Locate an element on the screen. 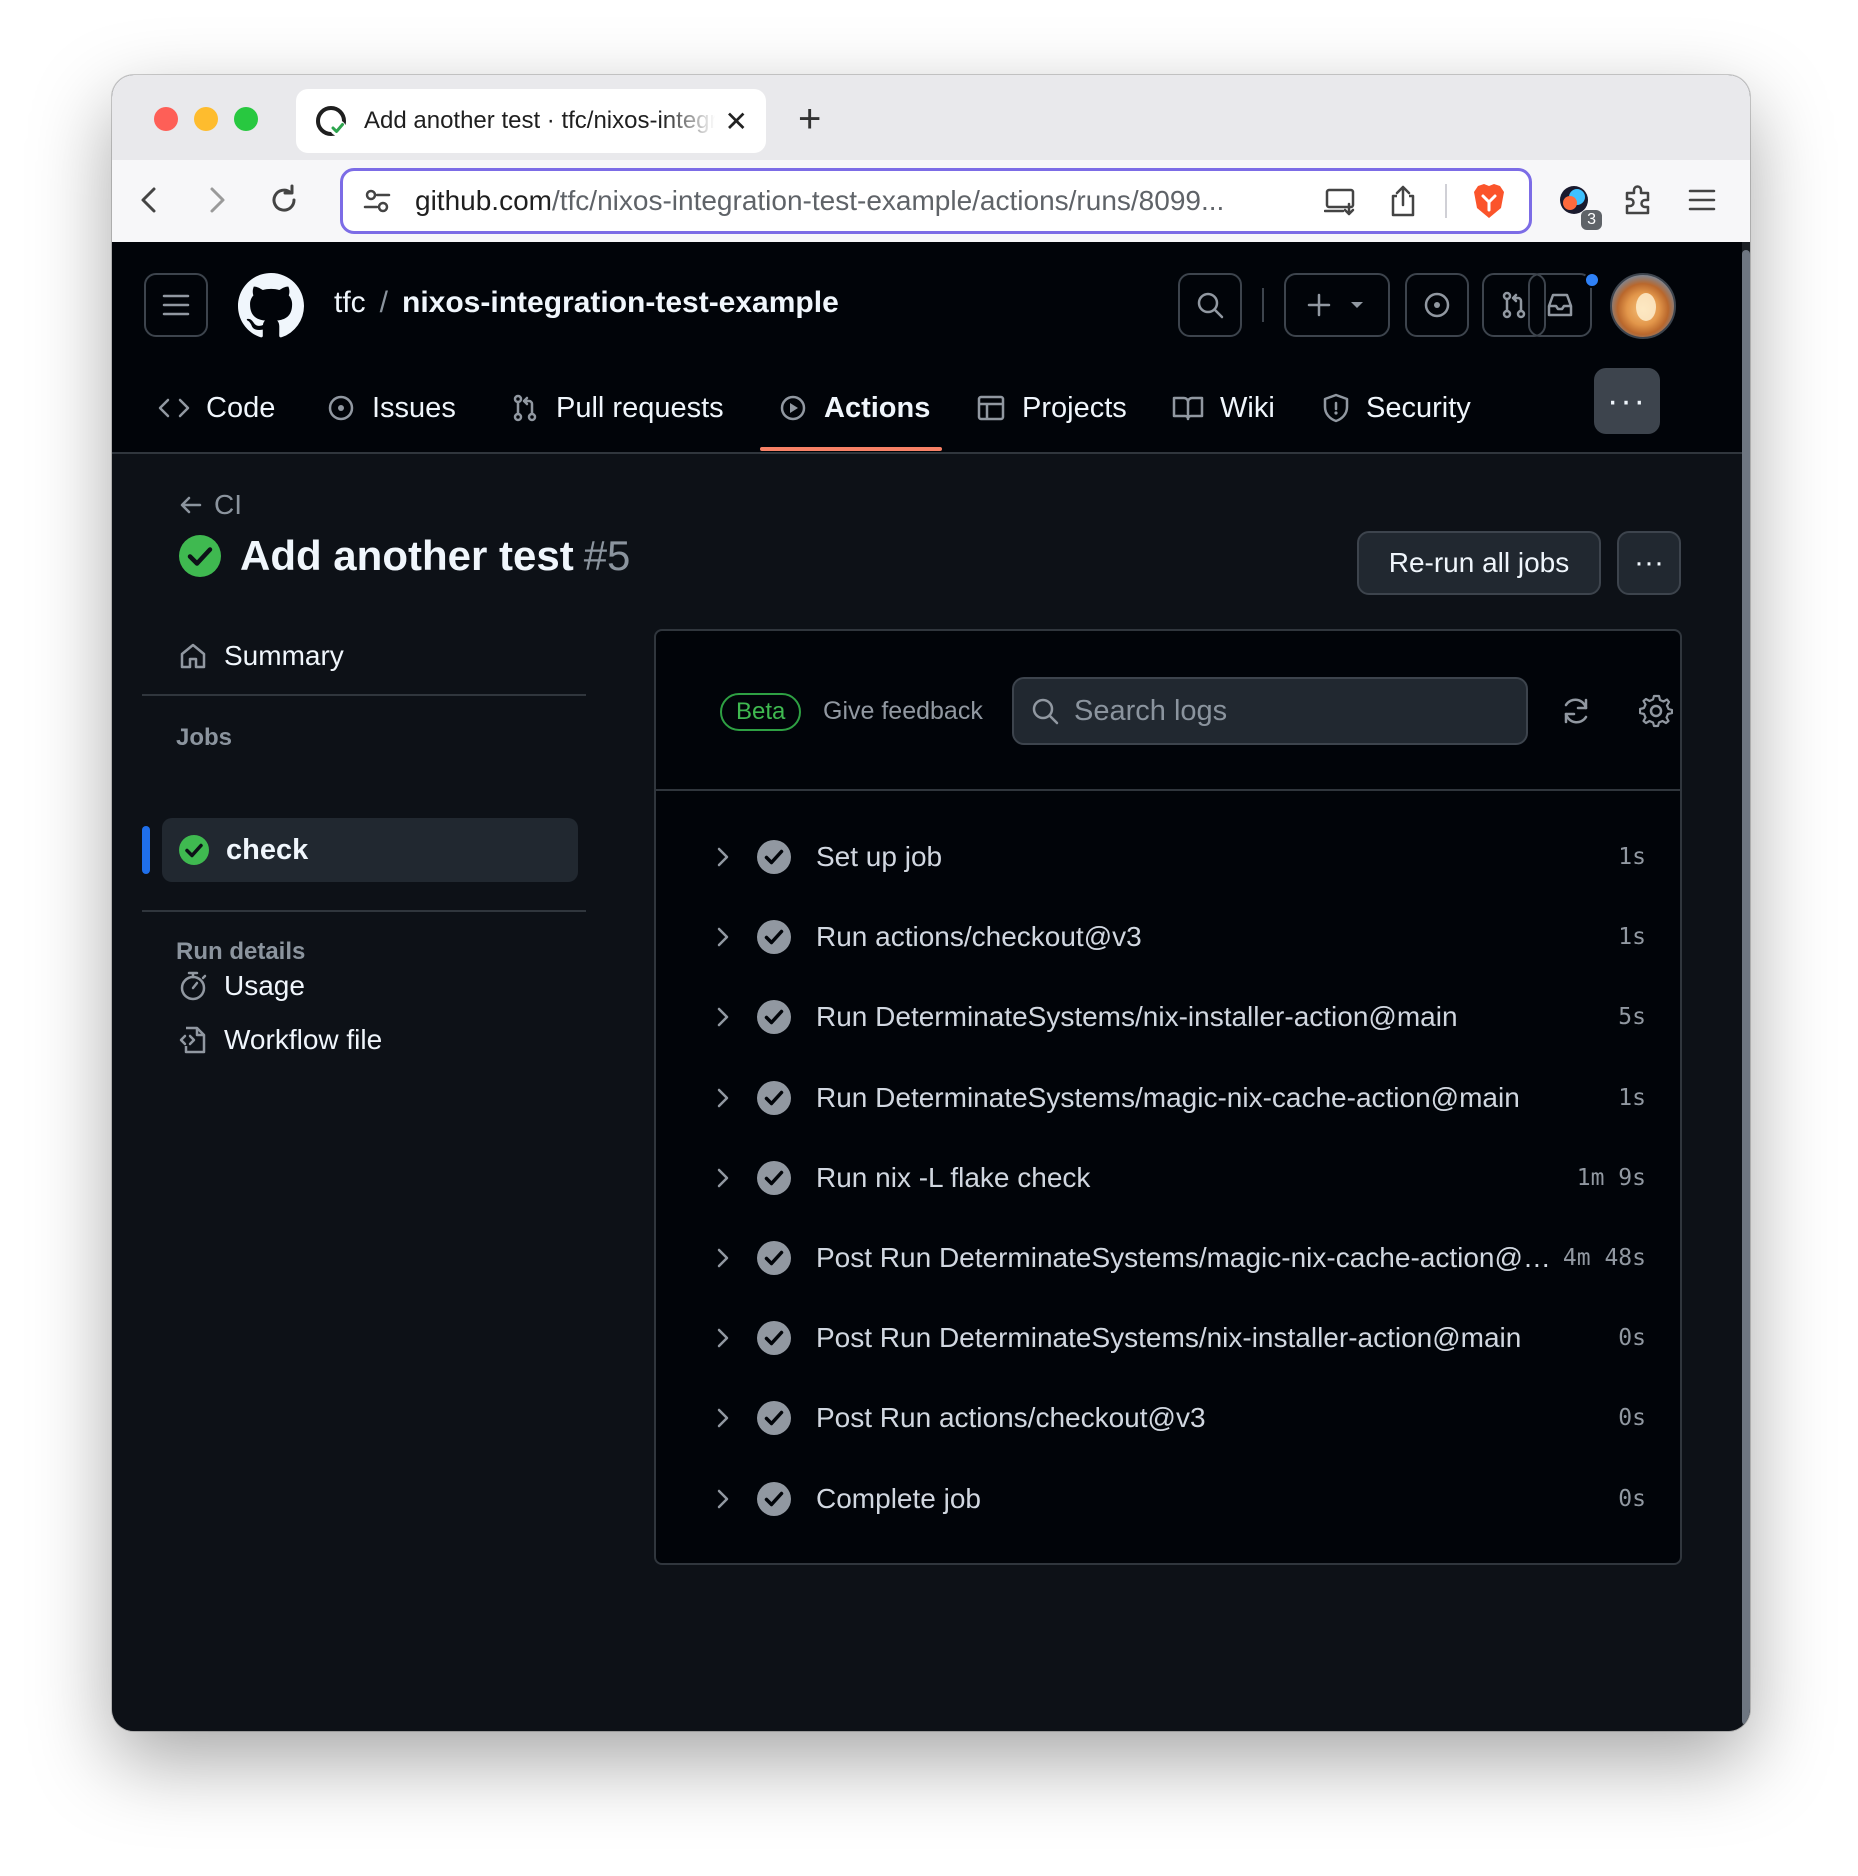  search-logs-input is located at coordinates (1284, 711).